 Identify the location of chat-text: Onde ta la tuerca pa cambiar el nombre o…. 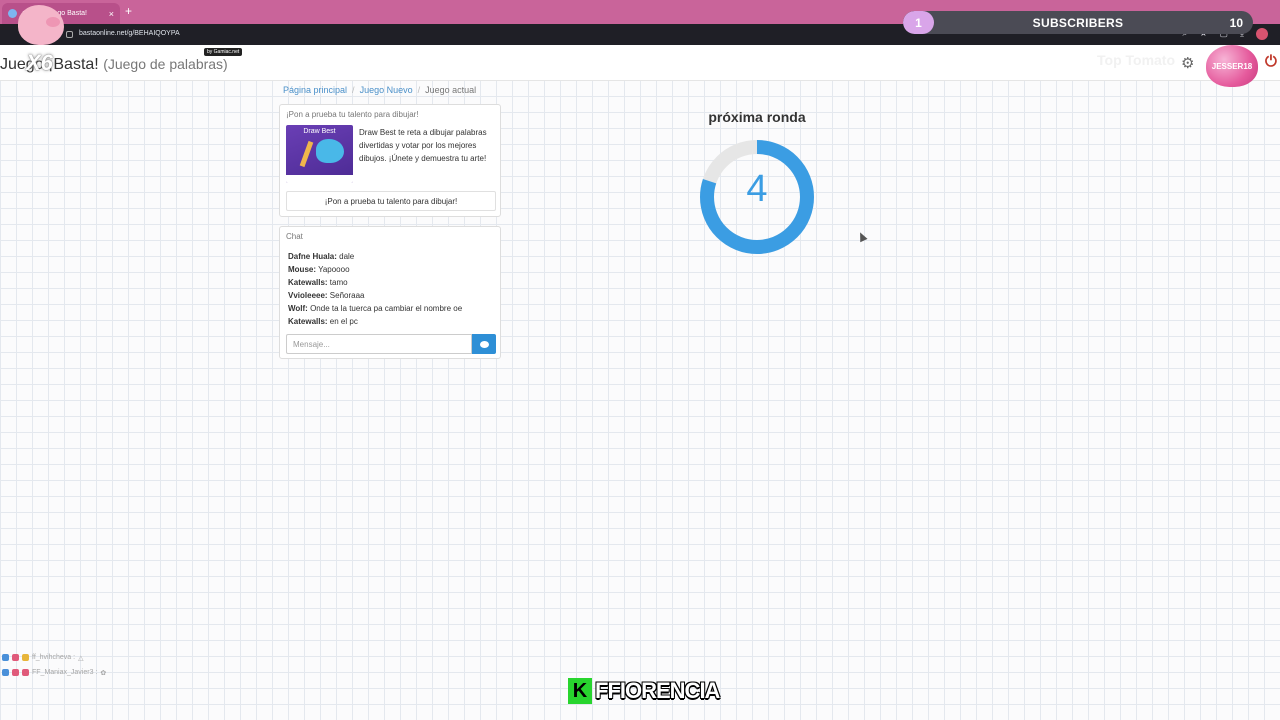
(385, 308).